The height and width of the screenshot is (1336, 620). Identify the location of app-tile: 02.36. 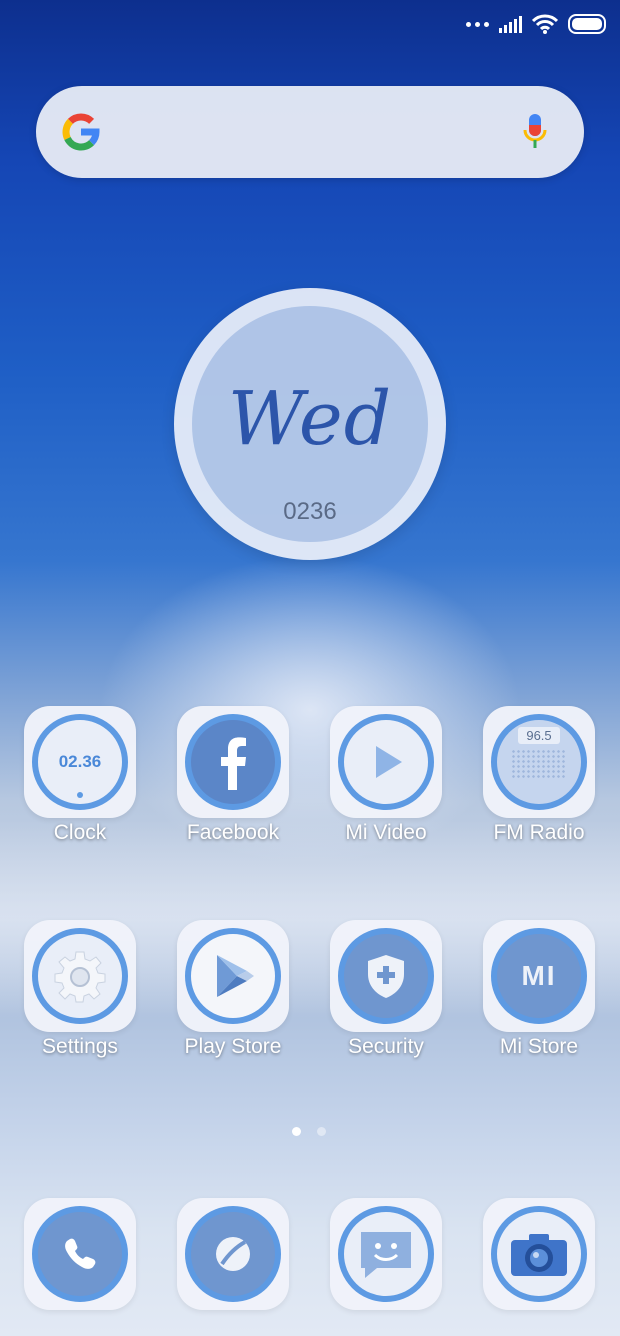
(80, 762).